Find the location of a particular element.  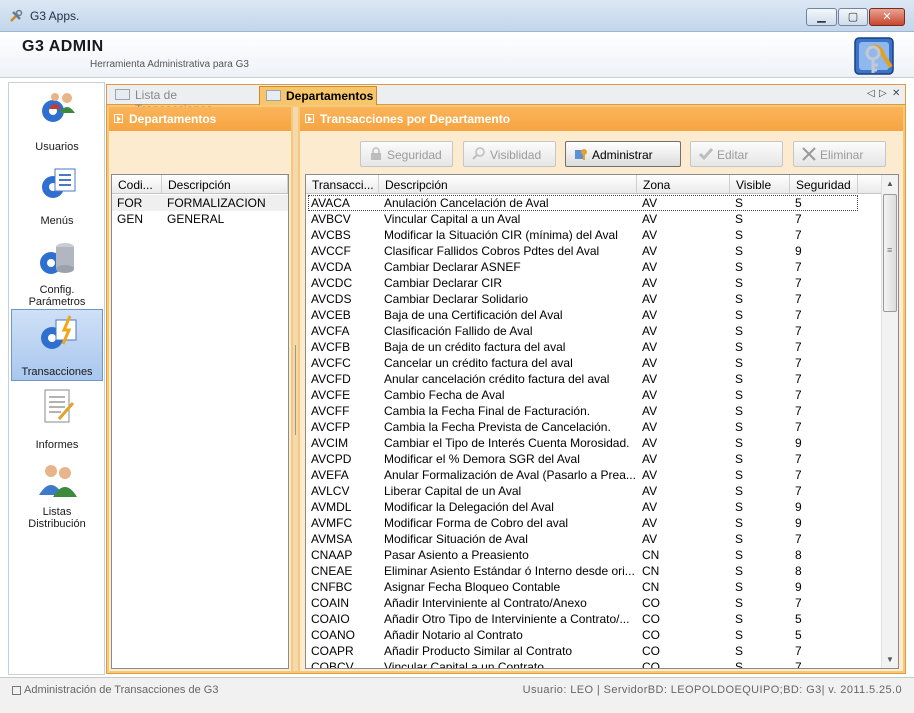

table-row: COANO Añadir Notario al Contrato CO S 5 is located at coordinates (602, 635).